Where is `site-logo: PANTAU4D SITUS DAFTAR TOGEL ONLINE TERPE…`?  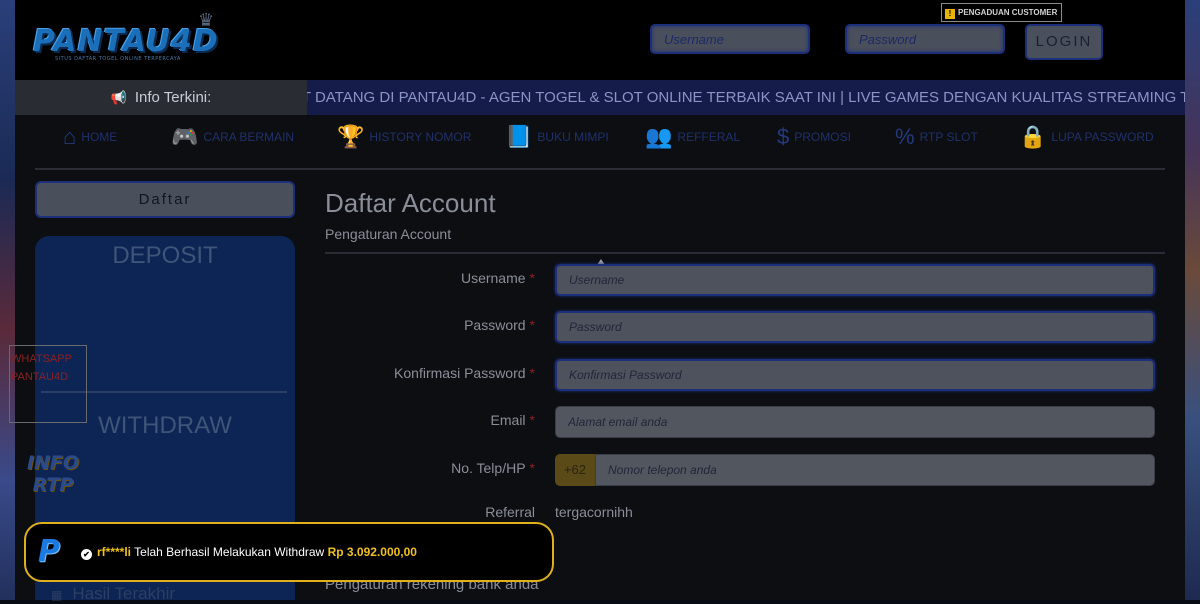 site-logo: PANTAU4D SITUS DAFTAR TOGEL ONLINE TERPE… is located at coordinates (133, 40).